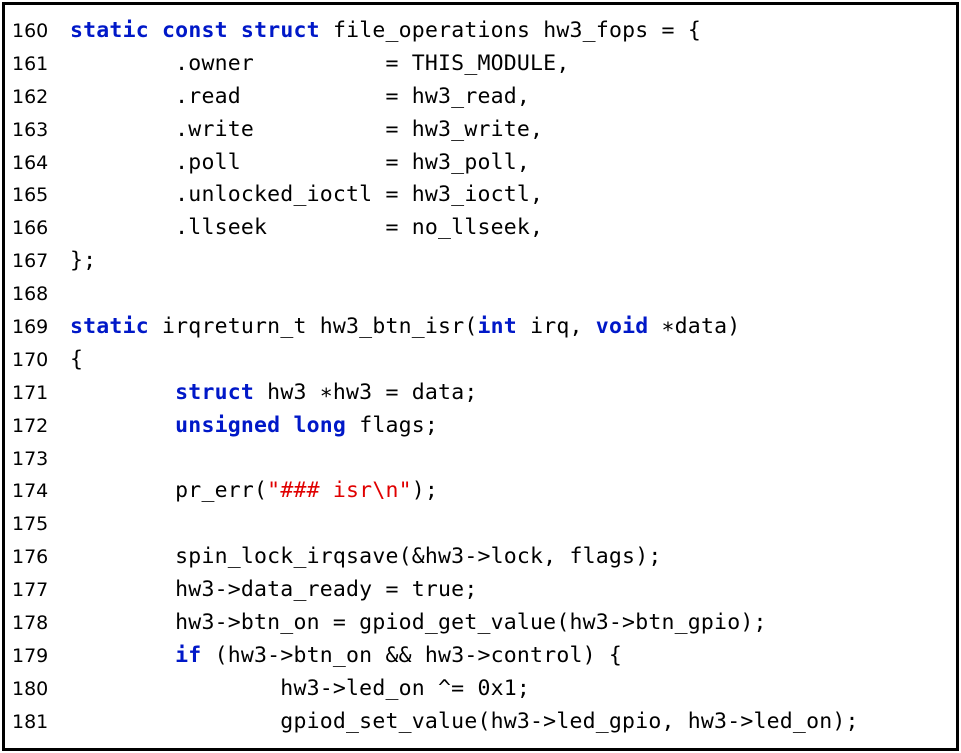  I want to click on code-text: .owner = THIS_MODULE,, so click(319, 64).